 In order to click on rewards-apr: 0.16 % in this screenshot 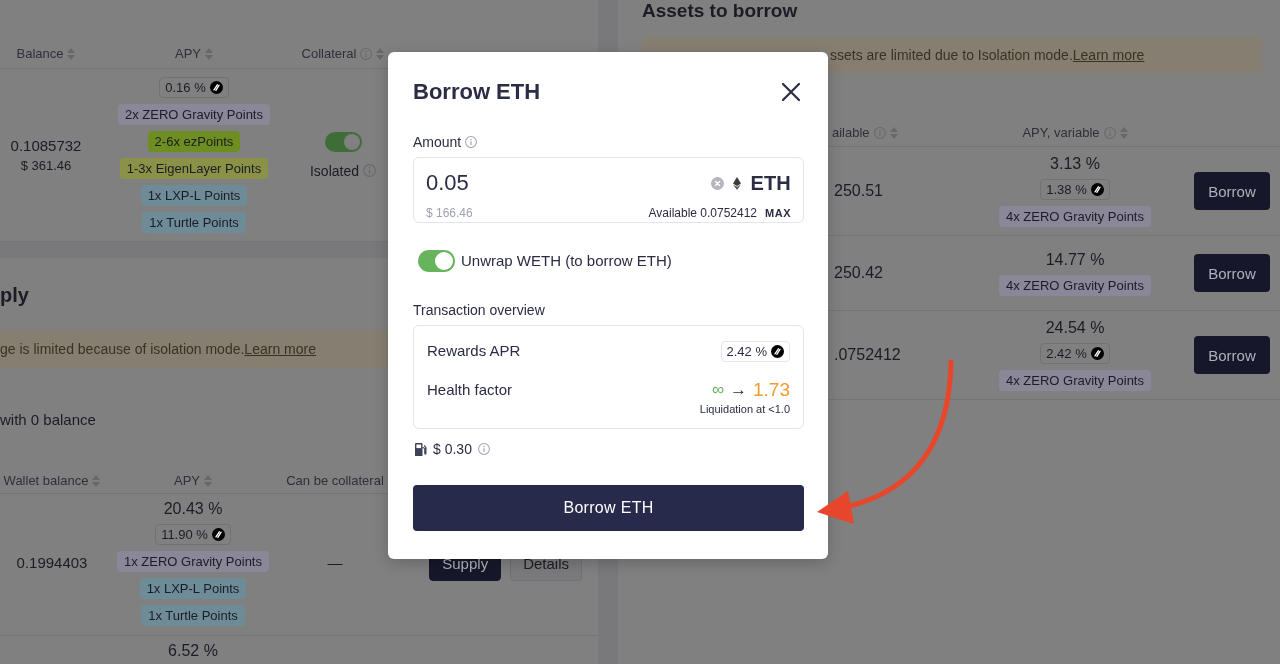, I will do `click(185, 87)`.